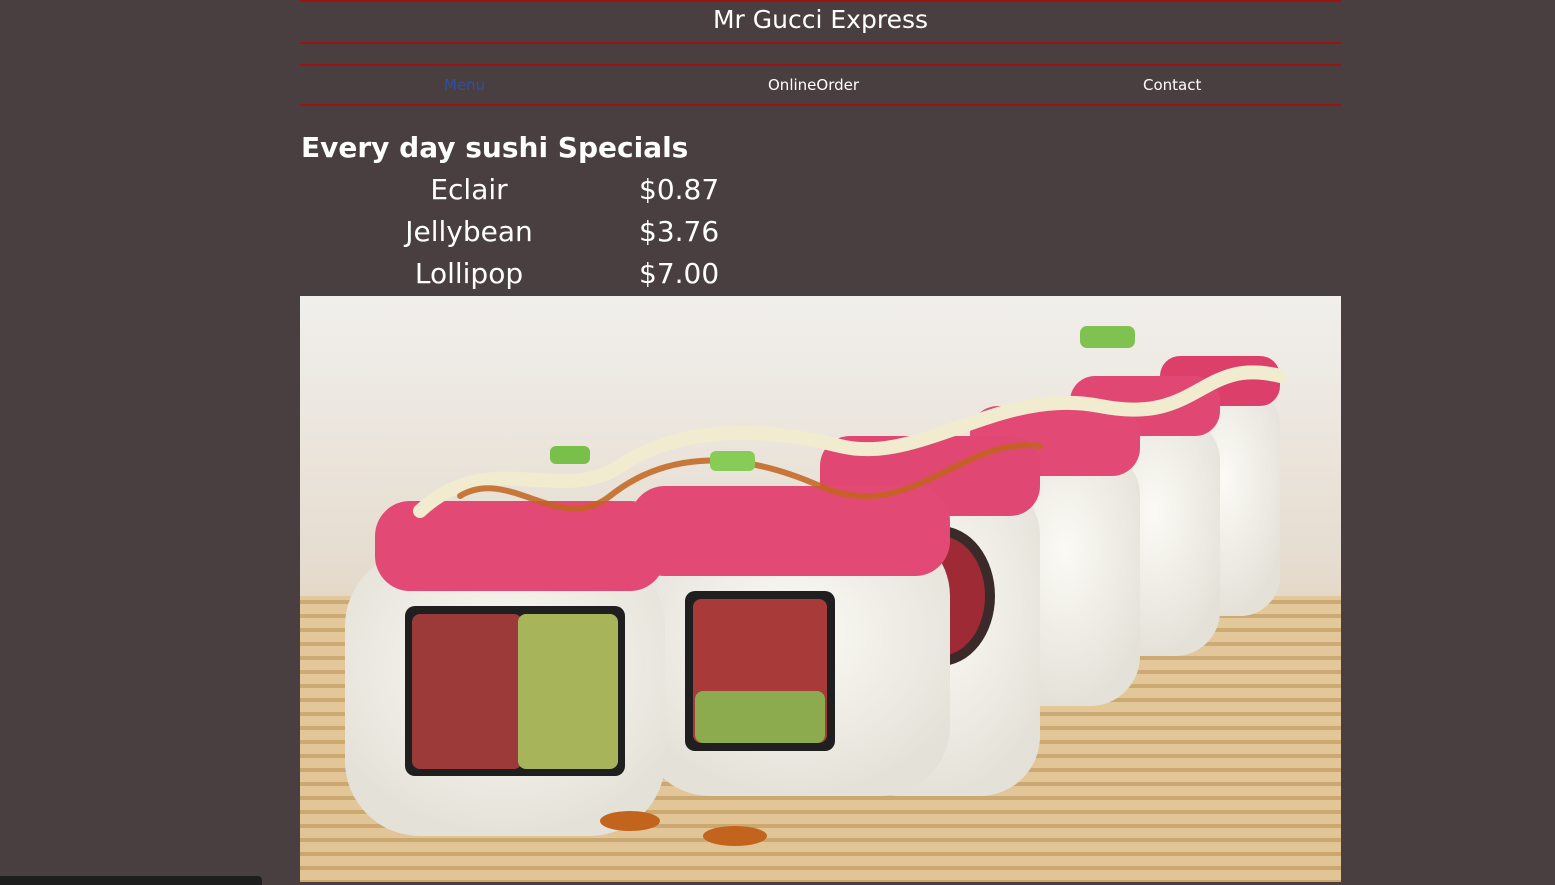  Describe the element at coordinates (530, 193) in the screenshot. I see `list-item: Eclair $0.87` at that location.